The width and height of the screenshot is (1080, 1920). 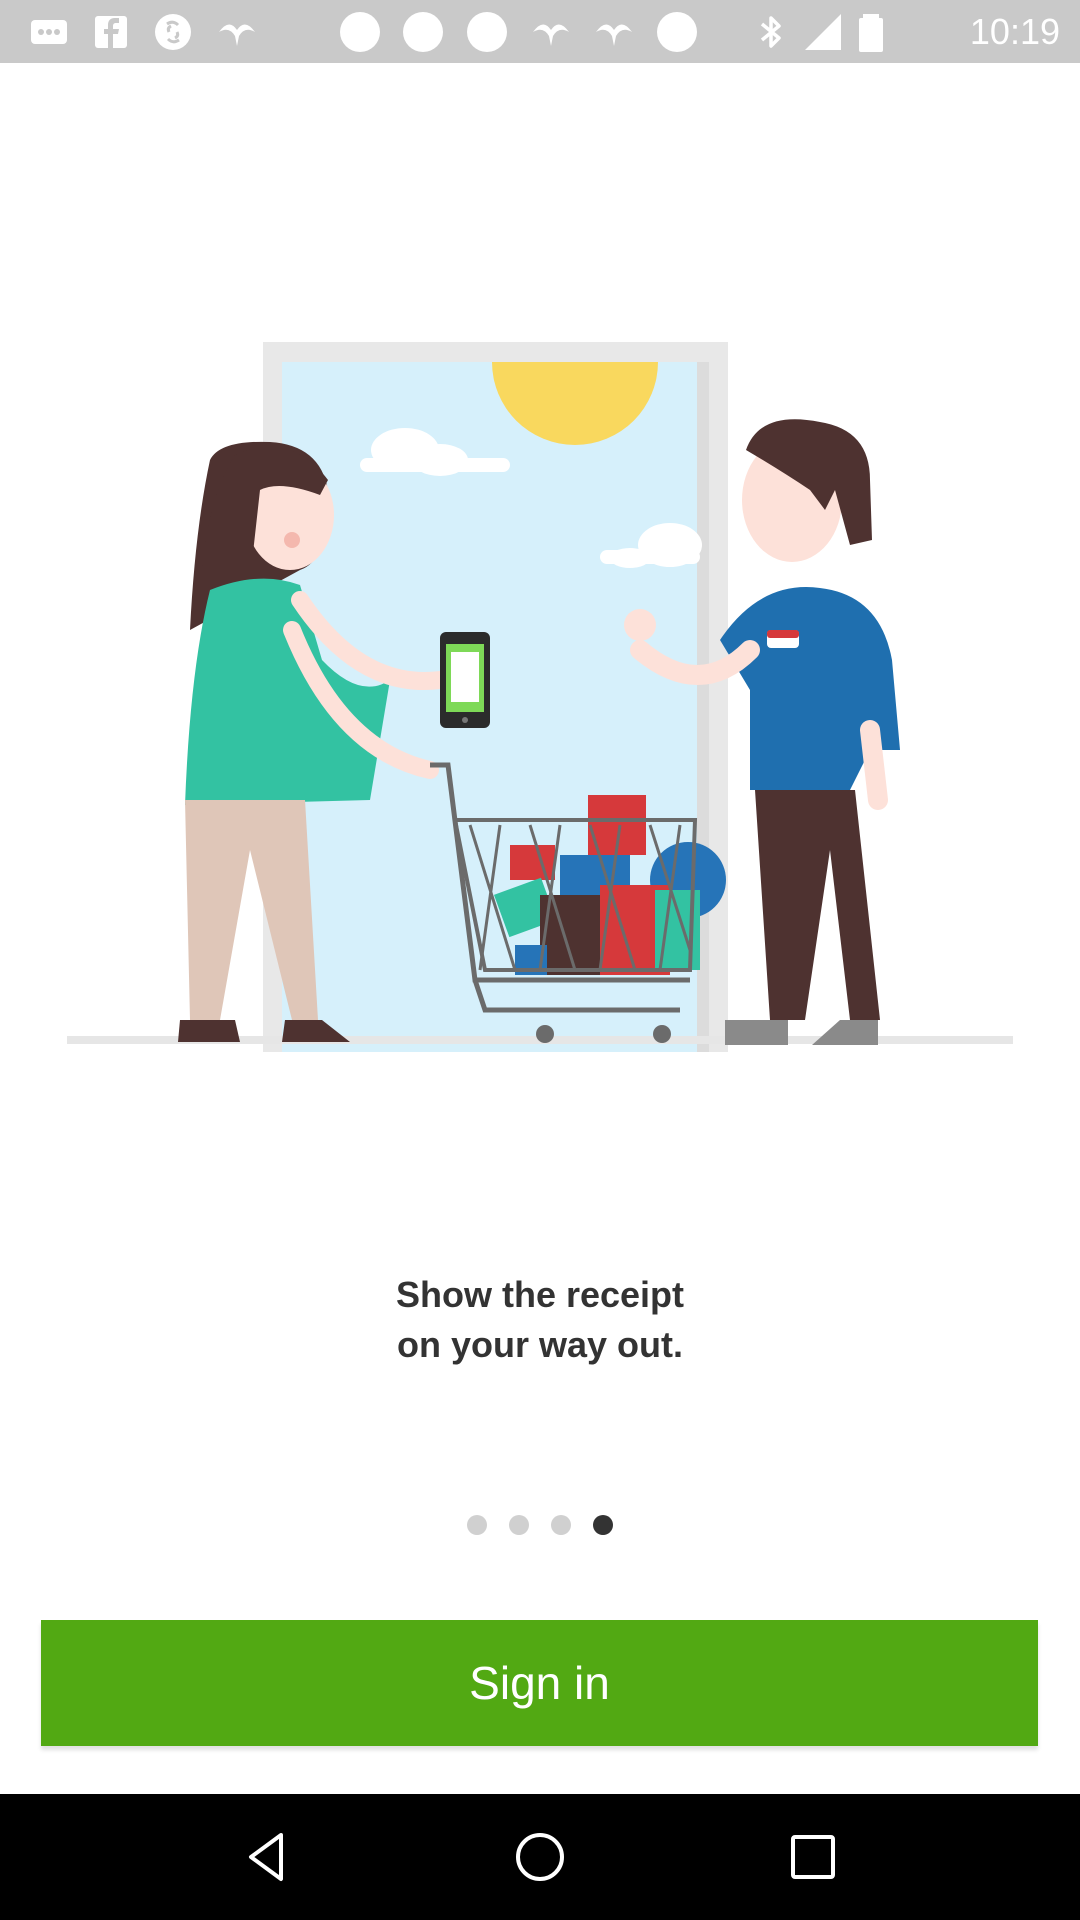 What do you see at coordinates (540, 1320) in the screenshot?
I see `onboarding-caption: Show the receipt on your way out.` at bounding box center [540, 1320].